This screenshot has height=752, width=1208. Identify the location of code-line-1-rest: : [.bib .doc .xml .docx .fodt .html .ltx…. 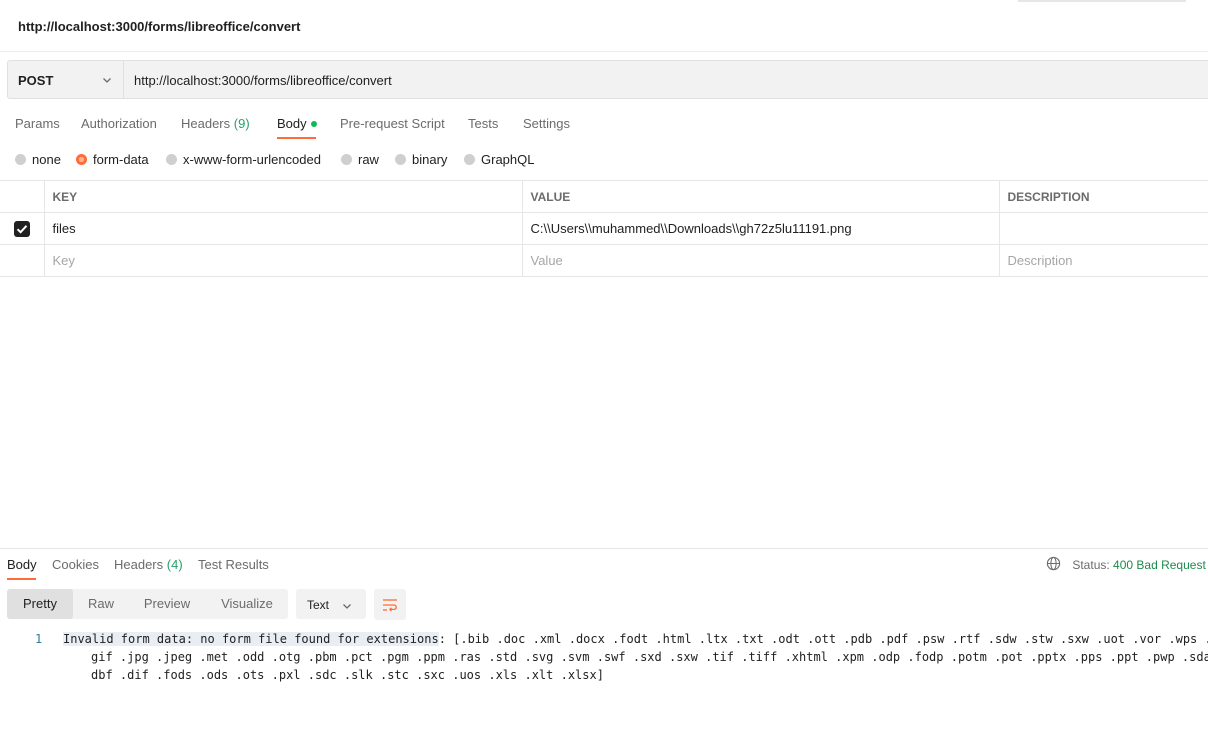
(823, 639).